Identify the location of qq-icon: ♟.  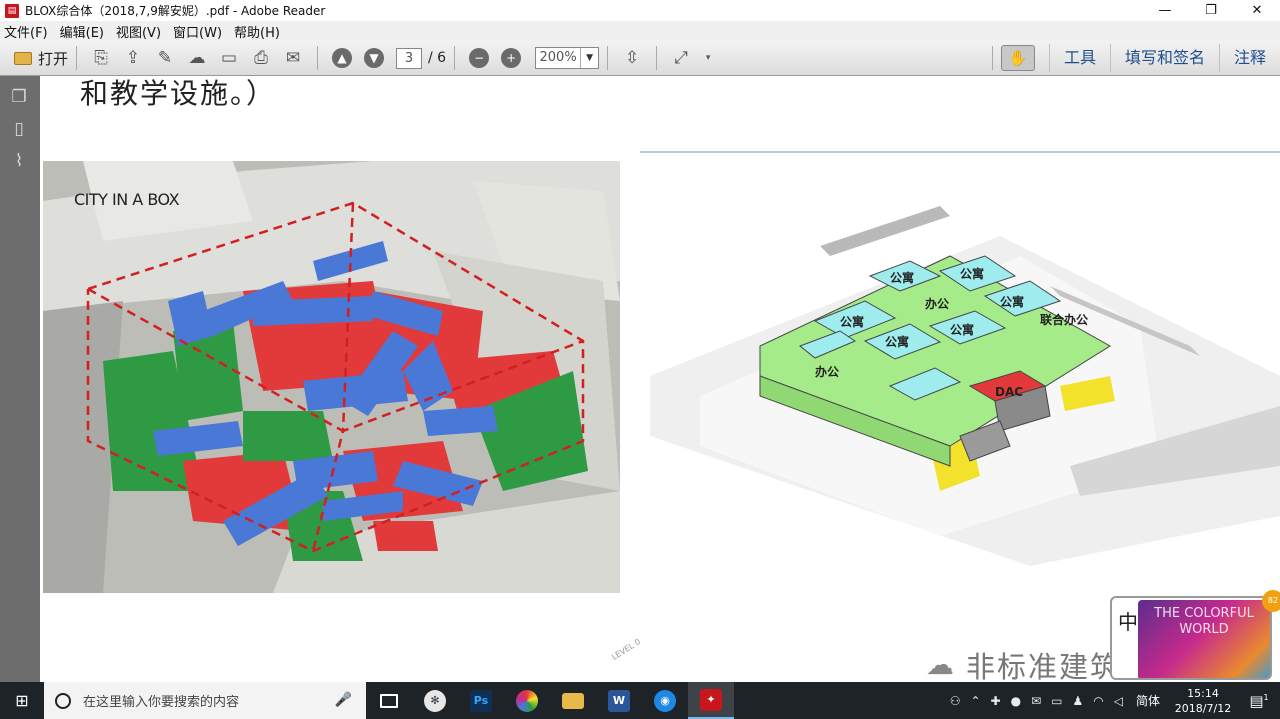
(1078, 701).